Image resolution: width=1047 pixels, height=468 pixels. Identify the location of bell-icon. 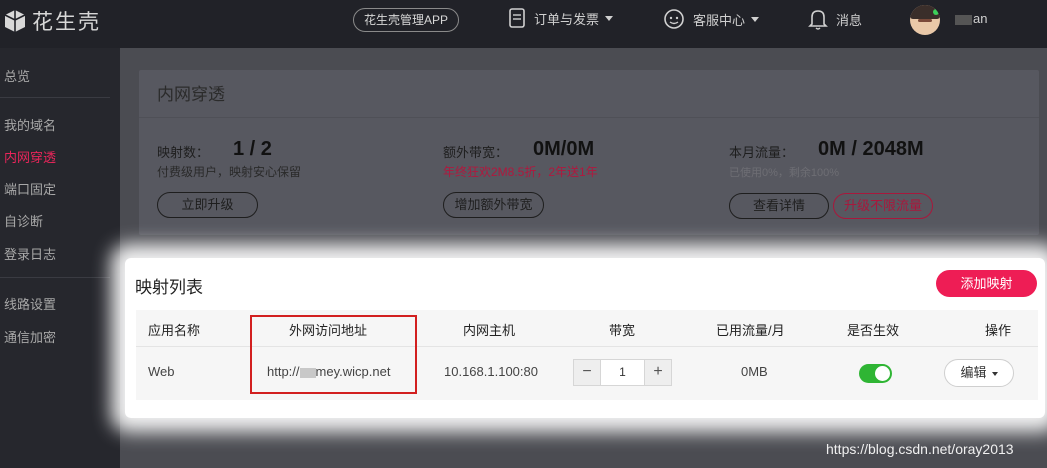
(818, 20).